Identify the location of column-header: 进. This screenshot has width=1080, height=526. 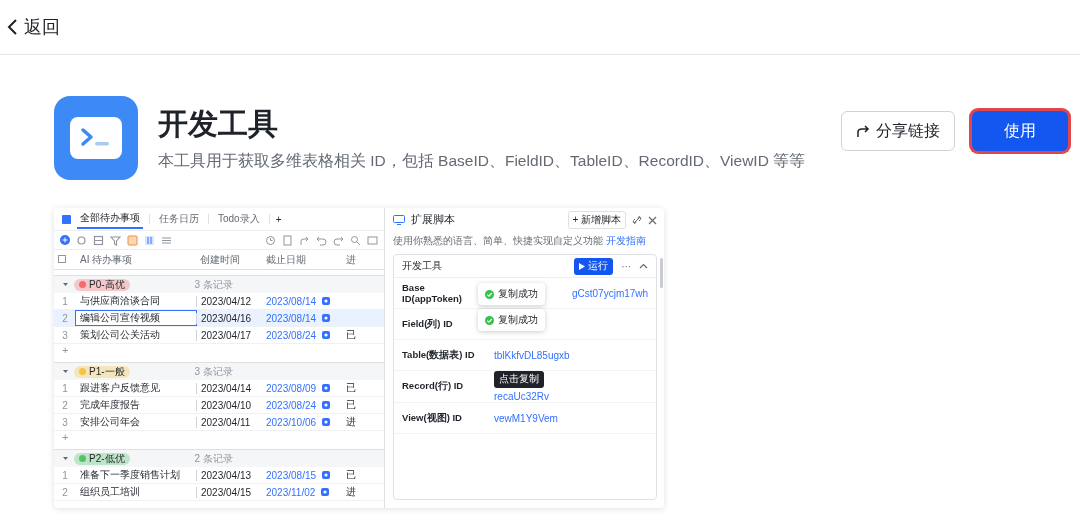
(363, 259).